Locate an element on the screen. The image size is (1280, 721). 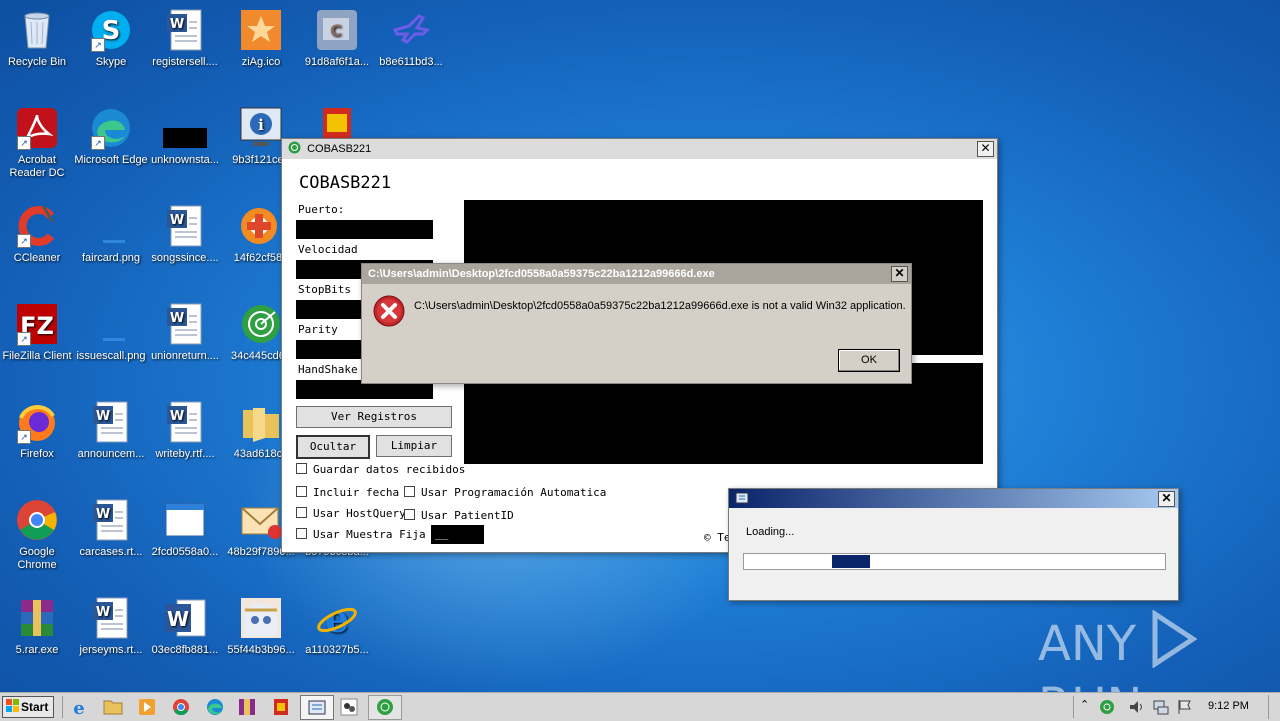
tray-expand-icon: ⌃ is located at coordinates (1084, 704).